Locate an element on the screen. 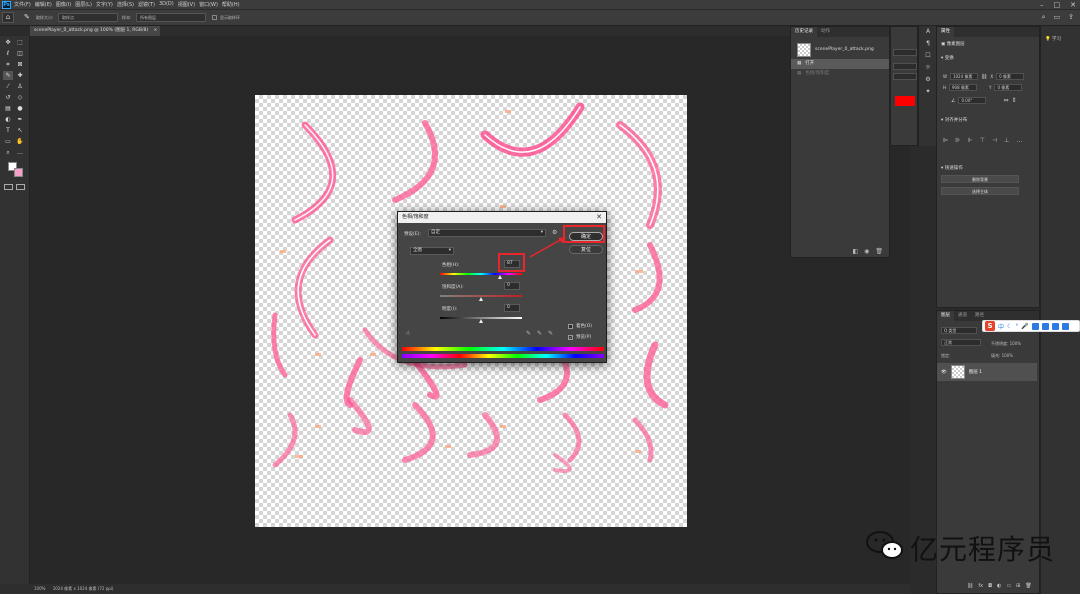  x-field: 0 像素 is located at coordinates (1010, 76).